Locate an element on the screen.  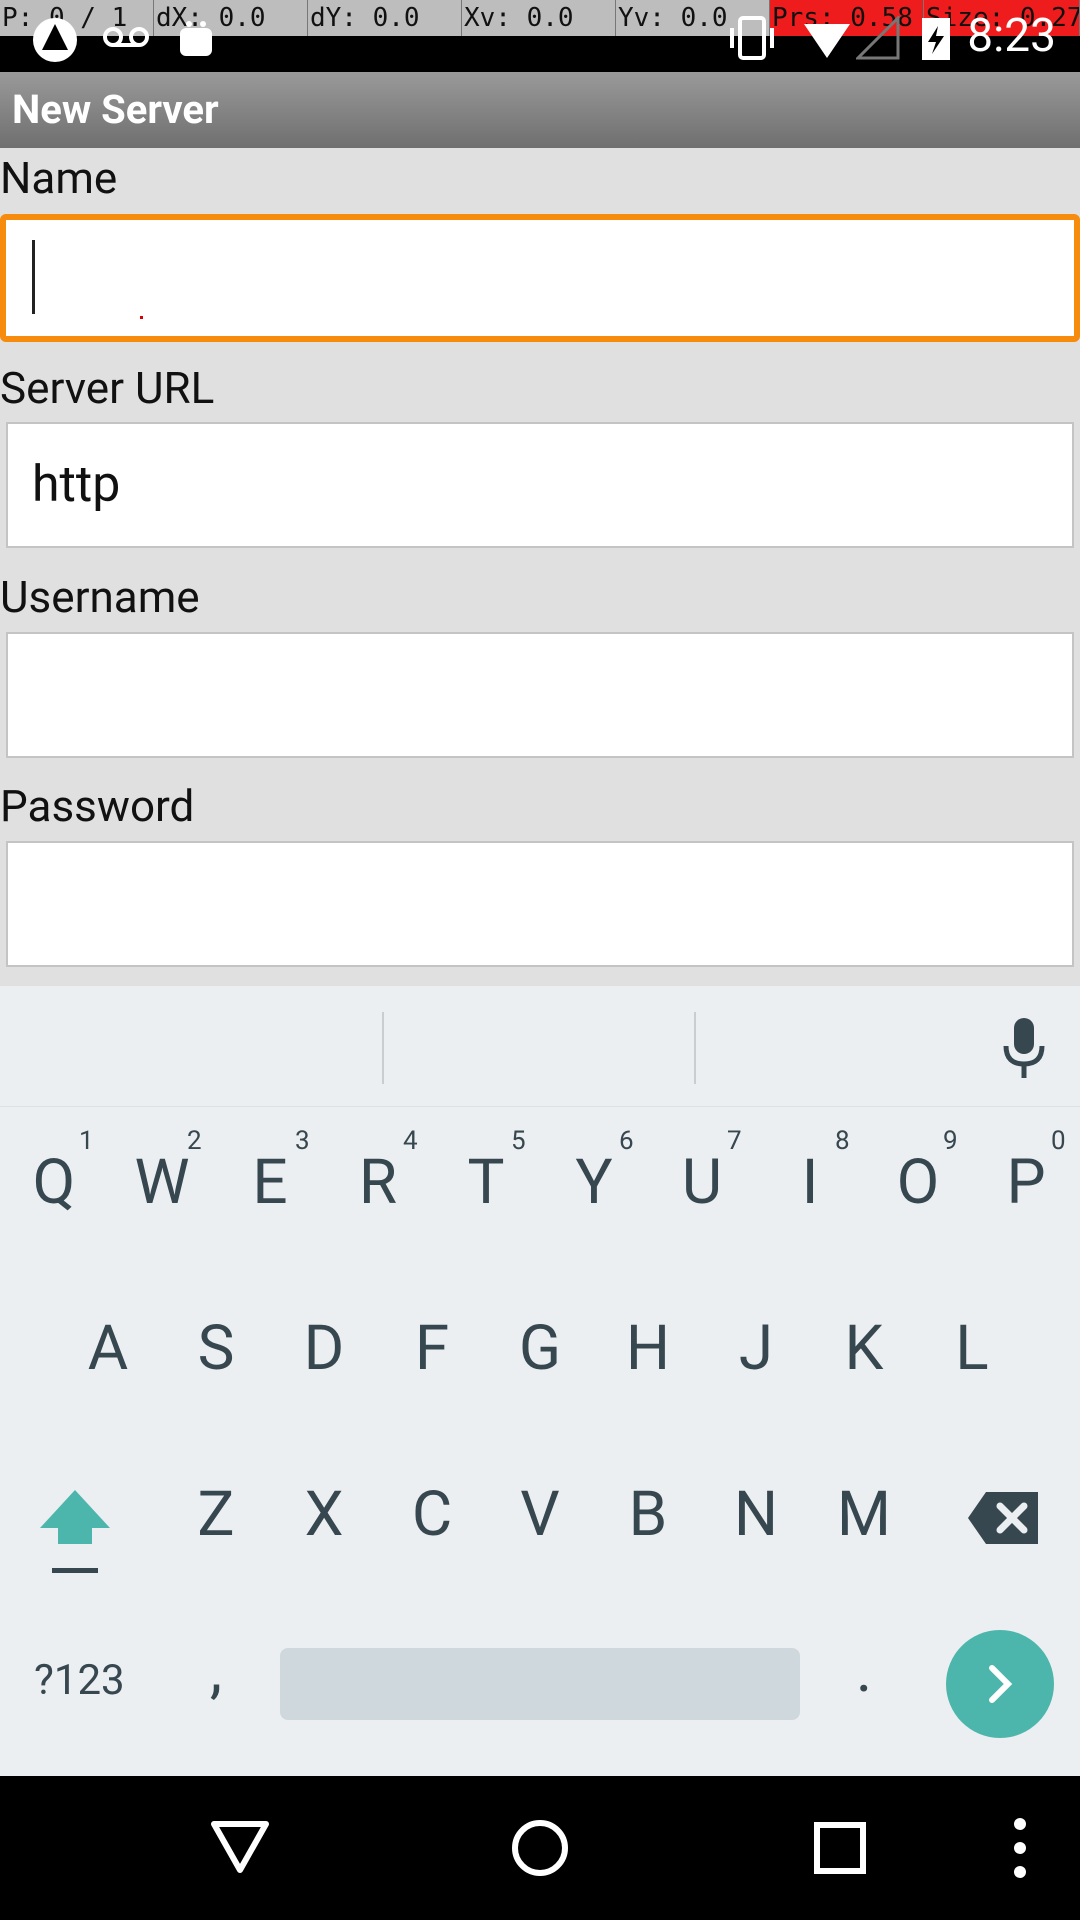
name-label: Name is located at coordinates (59, 178).